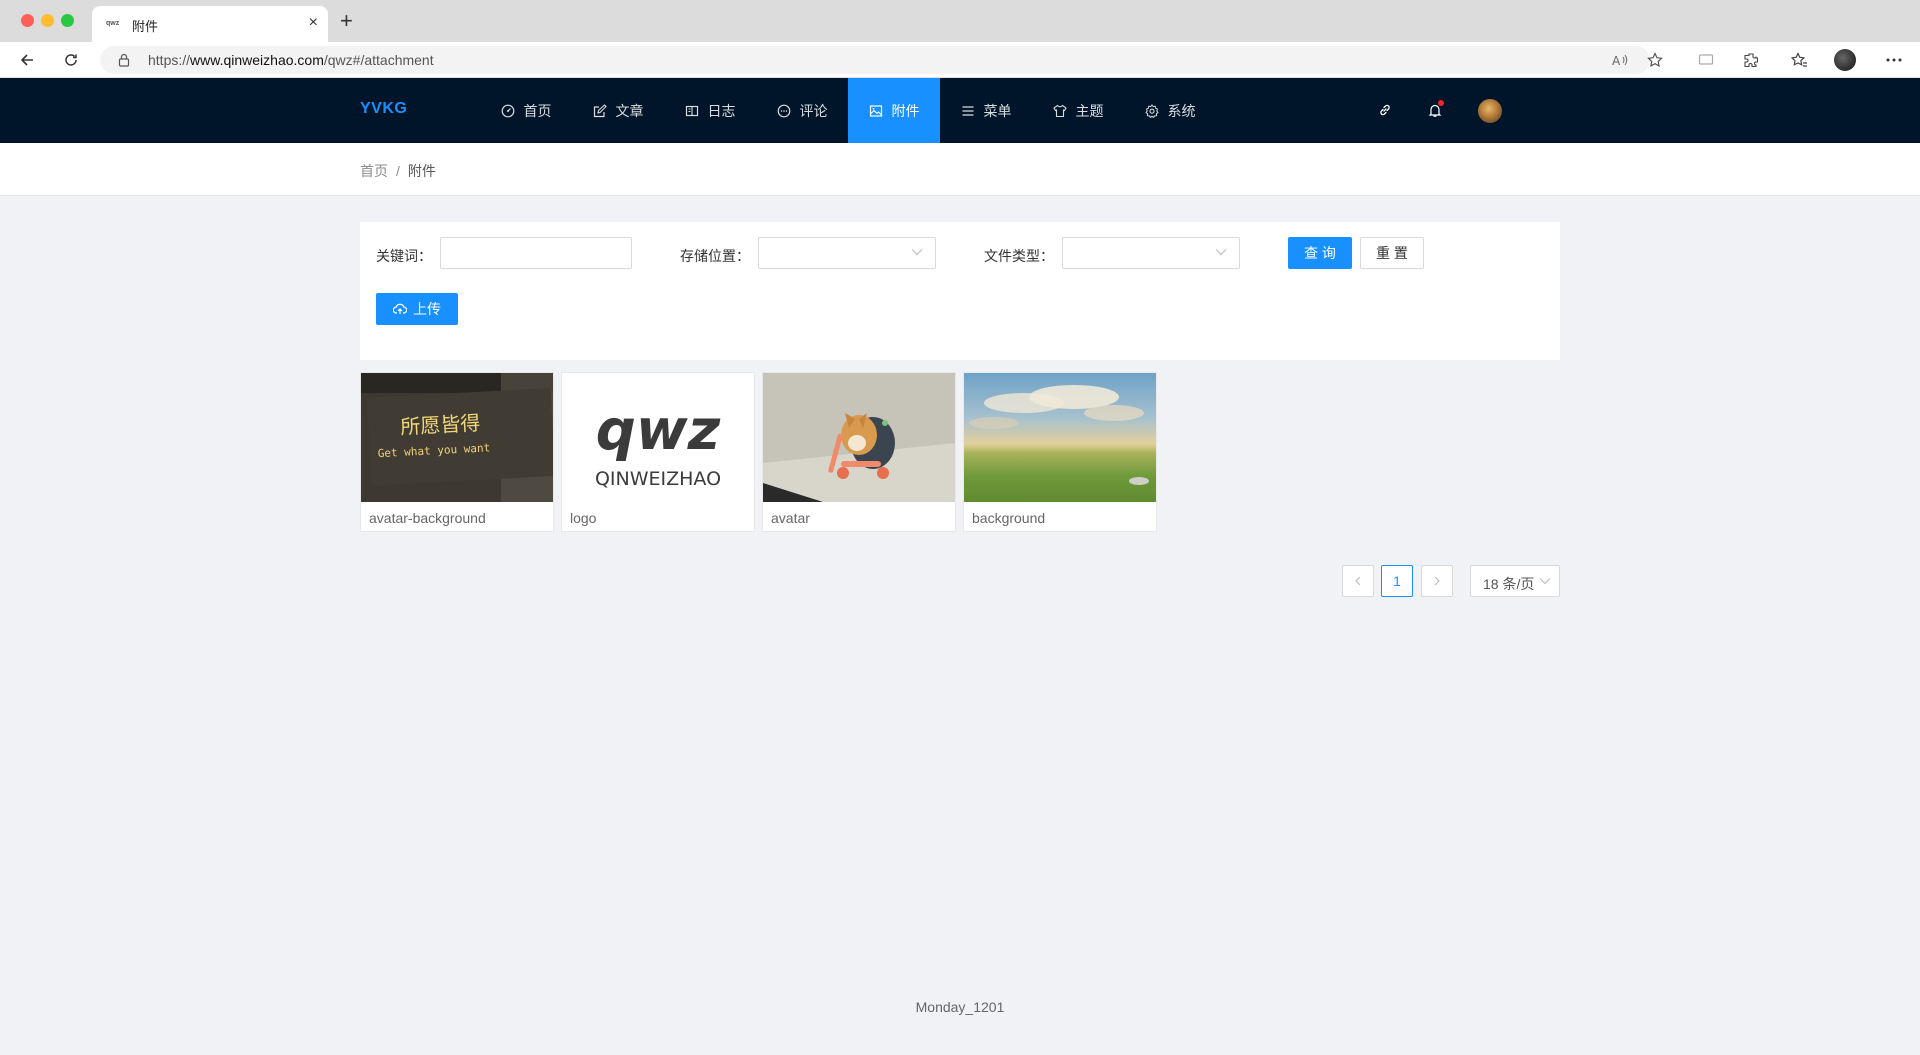  Describe the element at coordinates (1019, 256) in the screenshot. I see `filetype-label: 文件类型：` at that location.